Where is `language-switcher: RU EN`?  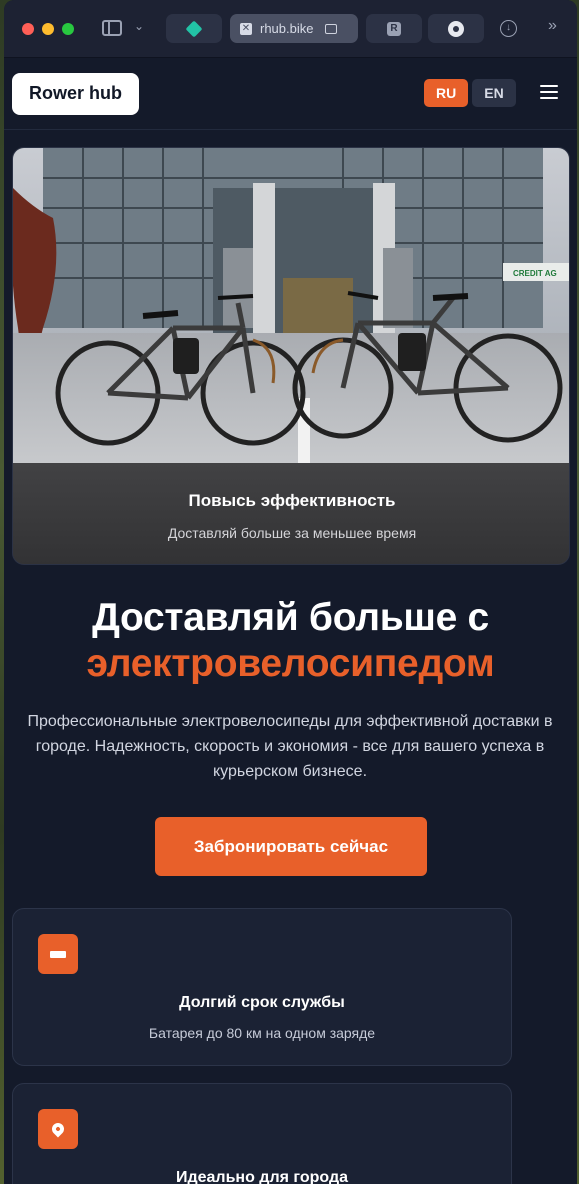
language-switcher: RU EN is located at coordinates (470, 93).